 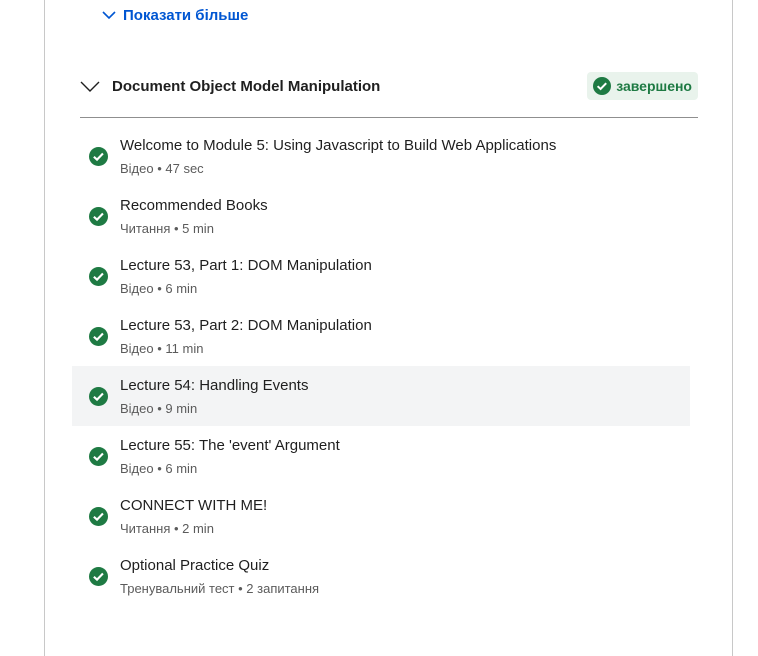 I want to click on item-title: Optional Practice Quiz, so click(x=195, y=565).